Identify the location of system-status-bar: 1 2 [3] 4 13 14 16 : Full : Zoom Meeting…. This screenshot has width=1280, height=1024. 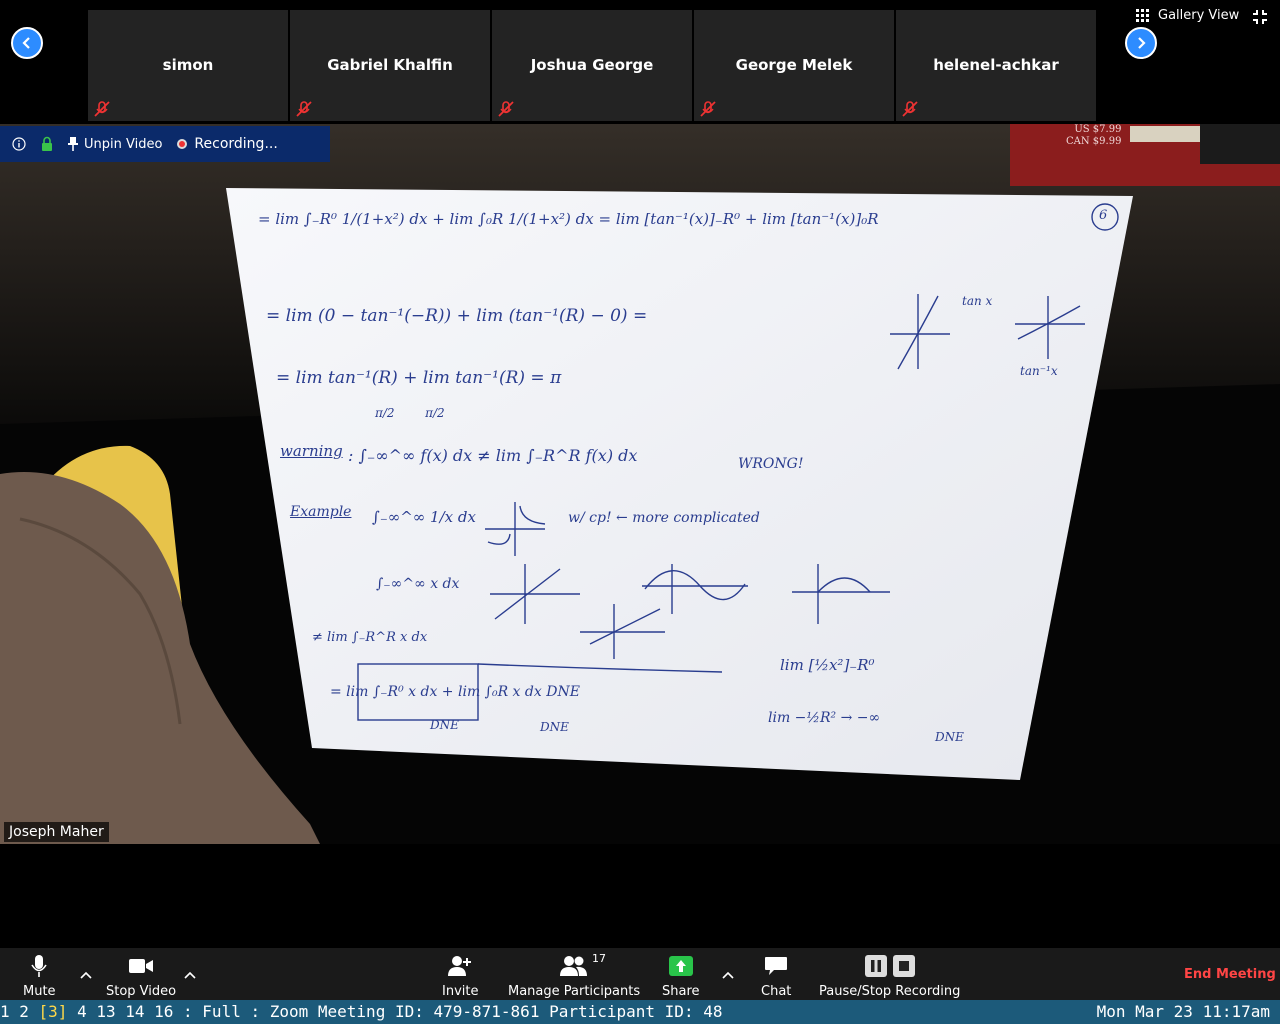
(640, 1012).